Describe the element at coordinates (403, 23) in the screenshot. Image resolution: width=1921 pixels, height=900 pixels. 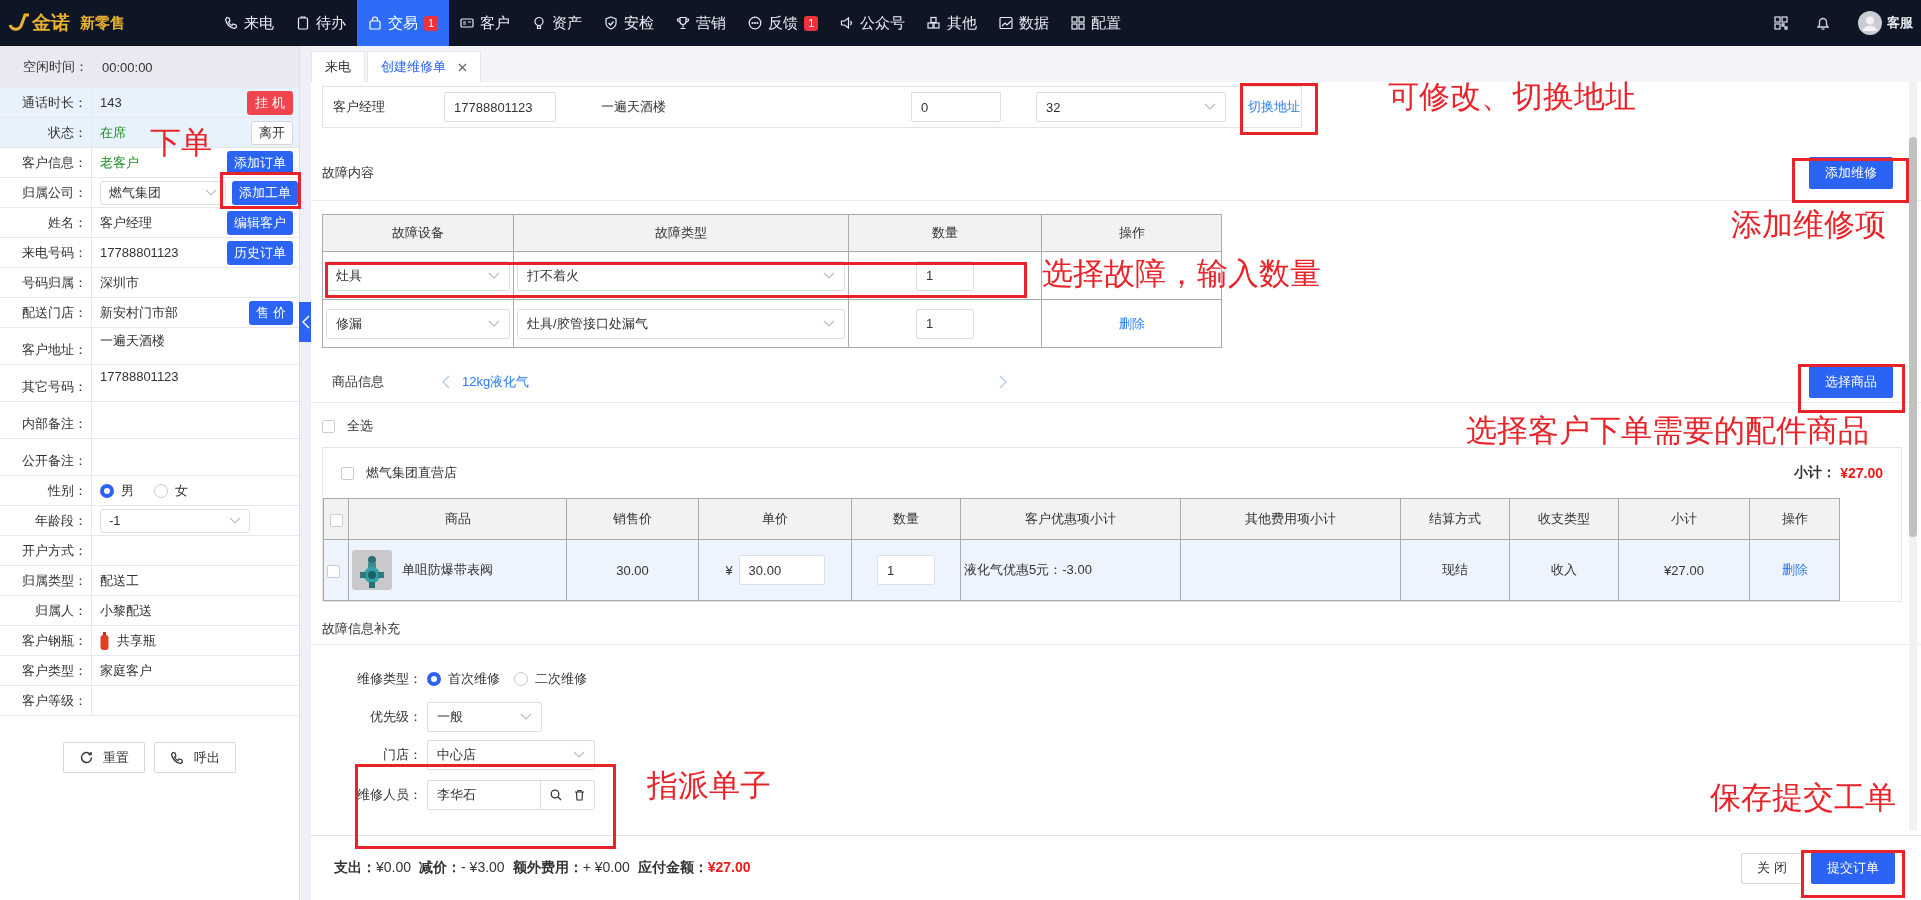
I see `nav-tab: 交易 1` at that location.